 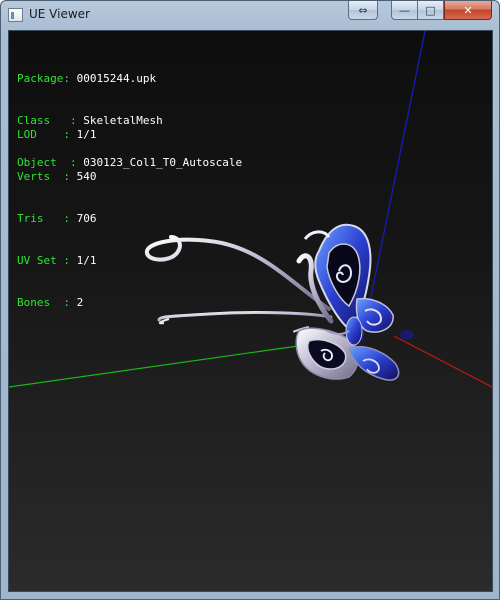 I want to click on window-title: UE Viewer, so click(x=59, y=14).